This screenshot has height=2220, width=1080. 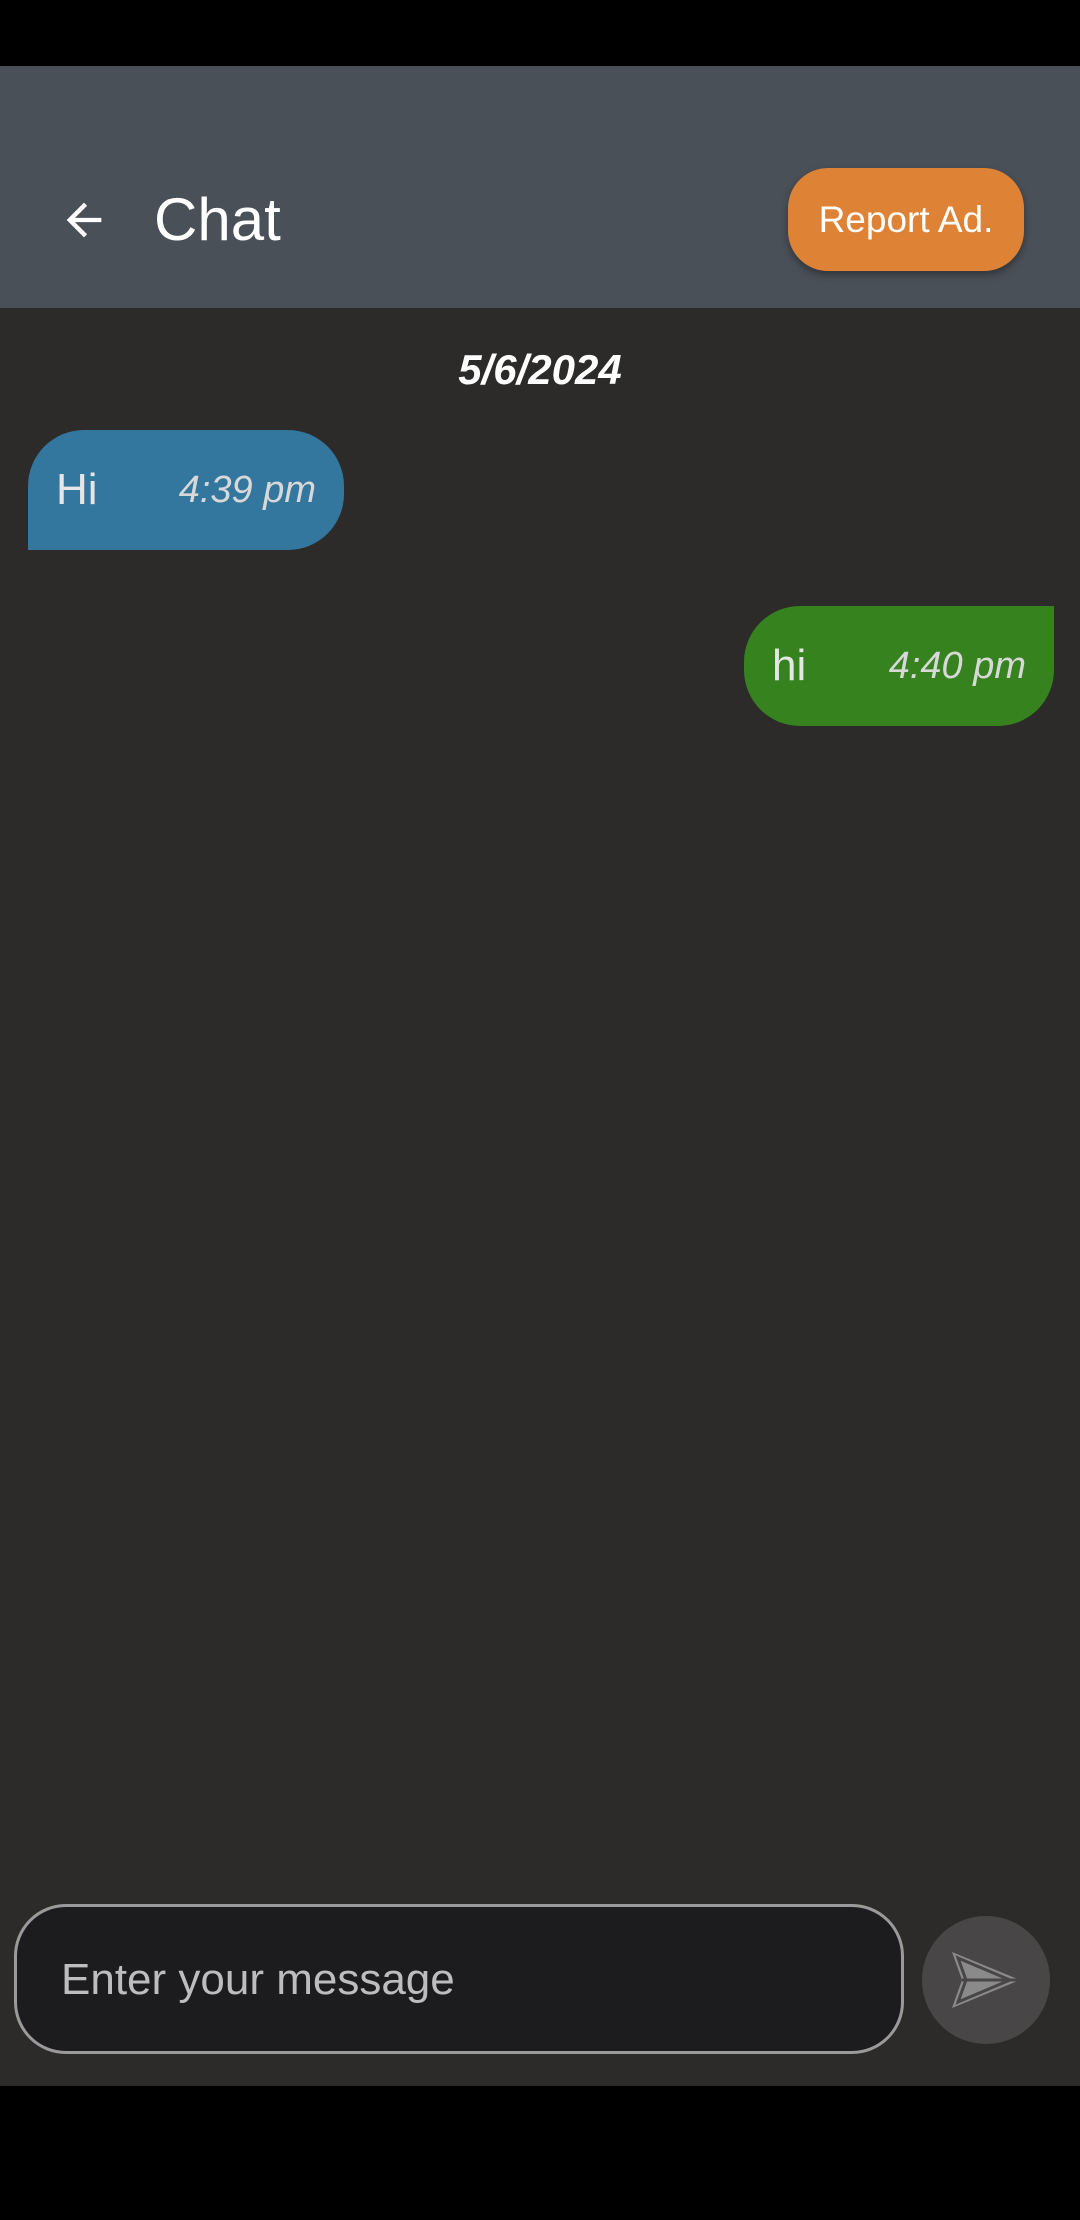 I want to click on message-composer, so click(x=459, y=1979).